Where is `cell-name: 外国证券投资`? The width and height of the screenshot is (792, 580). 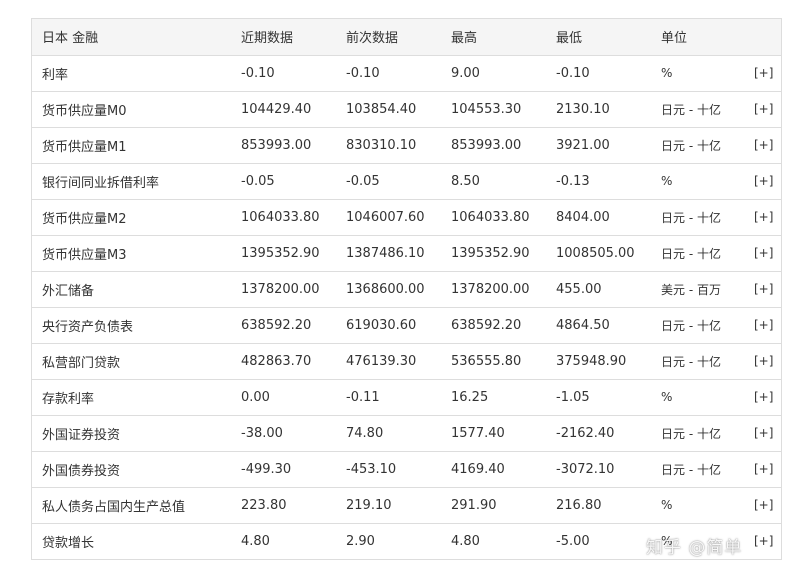 cell-name: 外国证券投资 is located at coordinates (131, 433).